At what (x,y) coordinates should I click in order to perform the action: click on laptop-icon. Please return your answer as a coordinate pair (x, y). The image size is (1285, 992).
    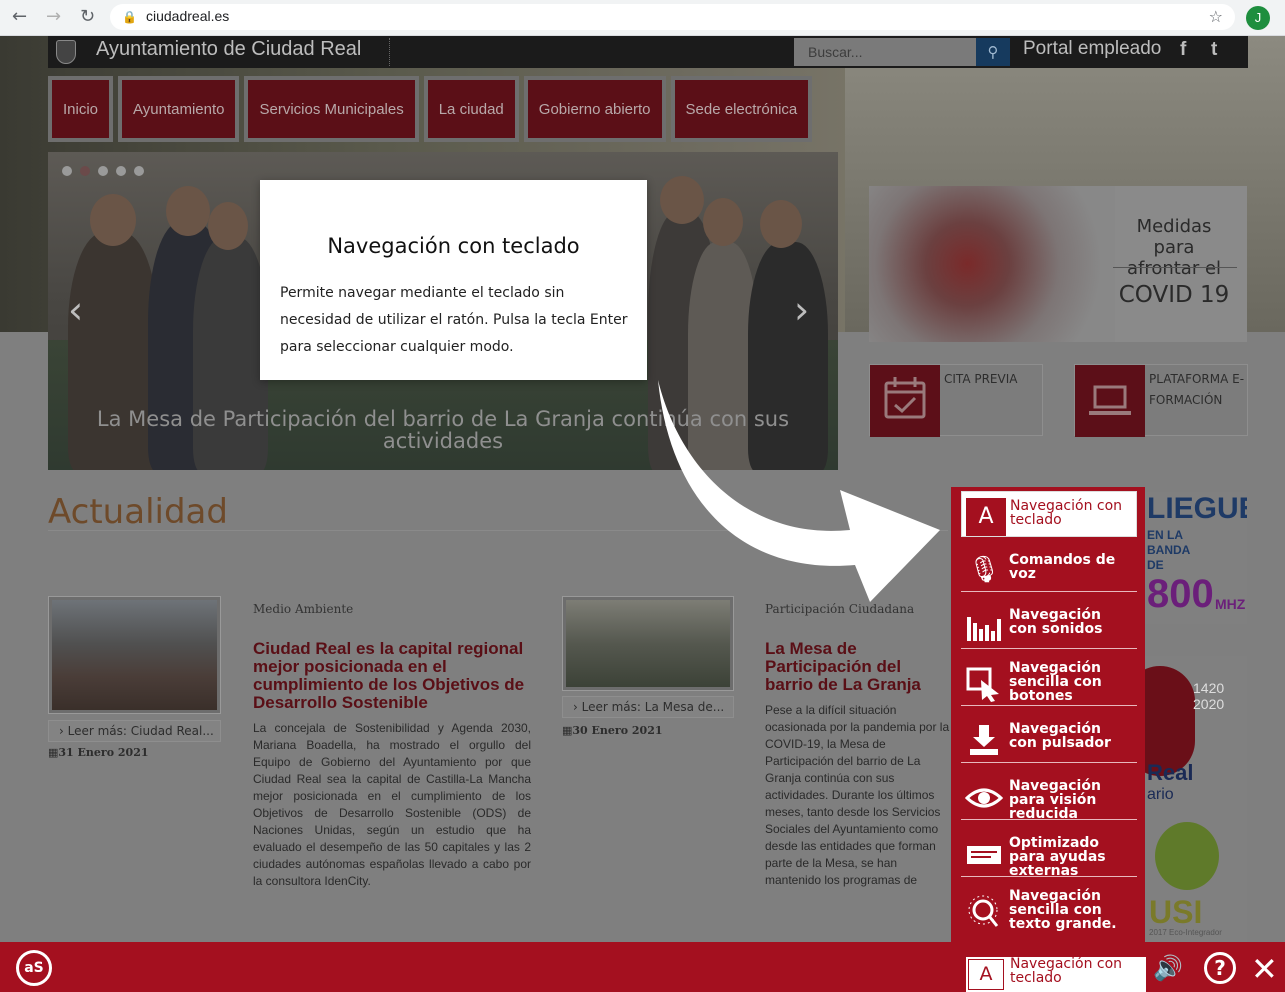
    Looking at the image, I should click on (1110, 401).